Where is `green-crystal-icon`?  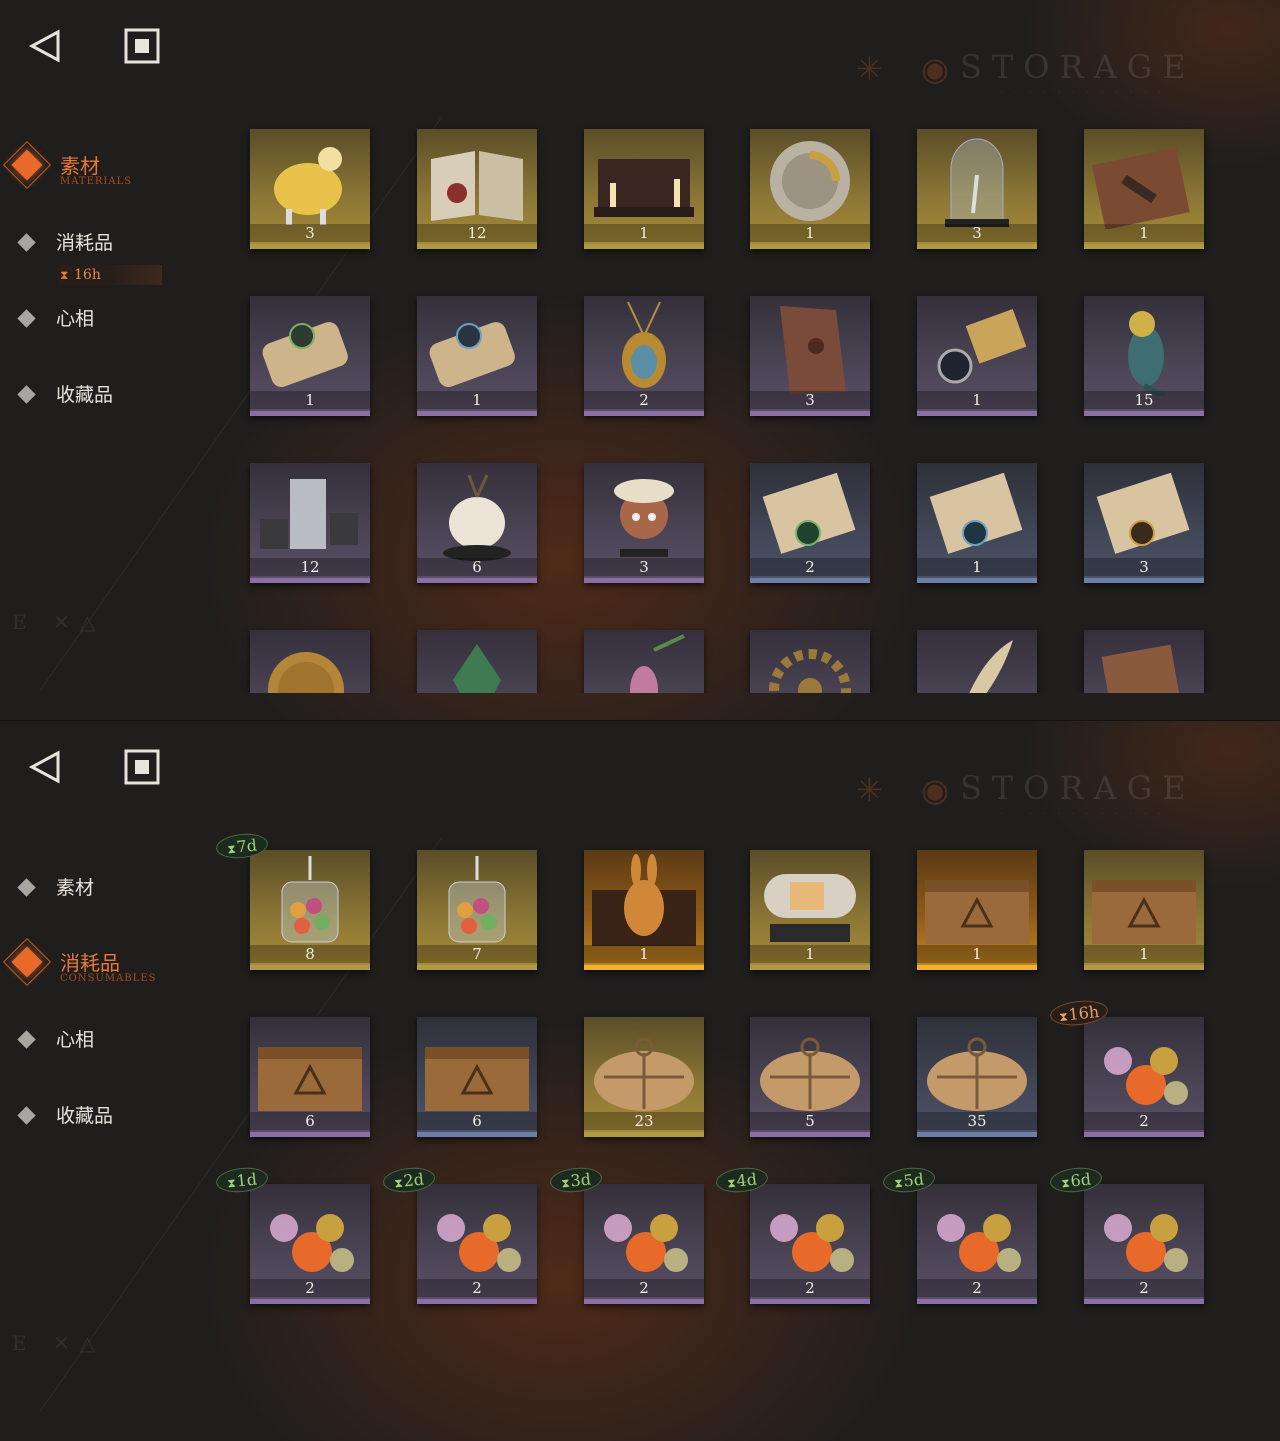
green-crystal-icon is located at coordinates (477, 668).